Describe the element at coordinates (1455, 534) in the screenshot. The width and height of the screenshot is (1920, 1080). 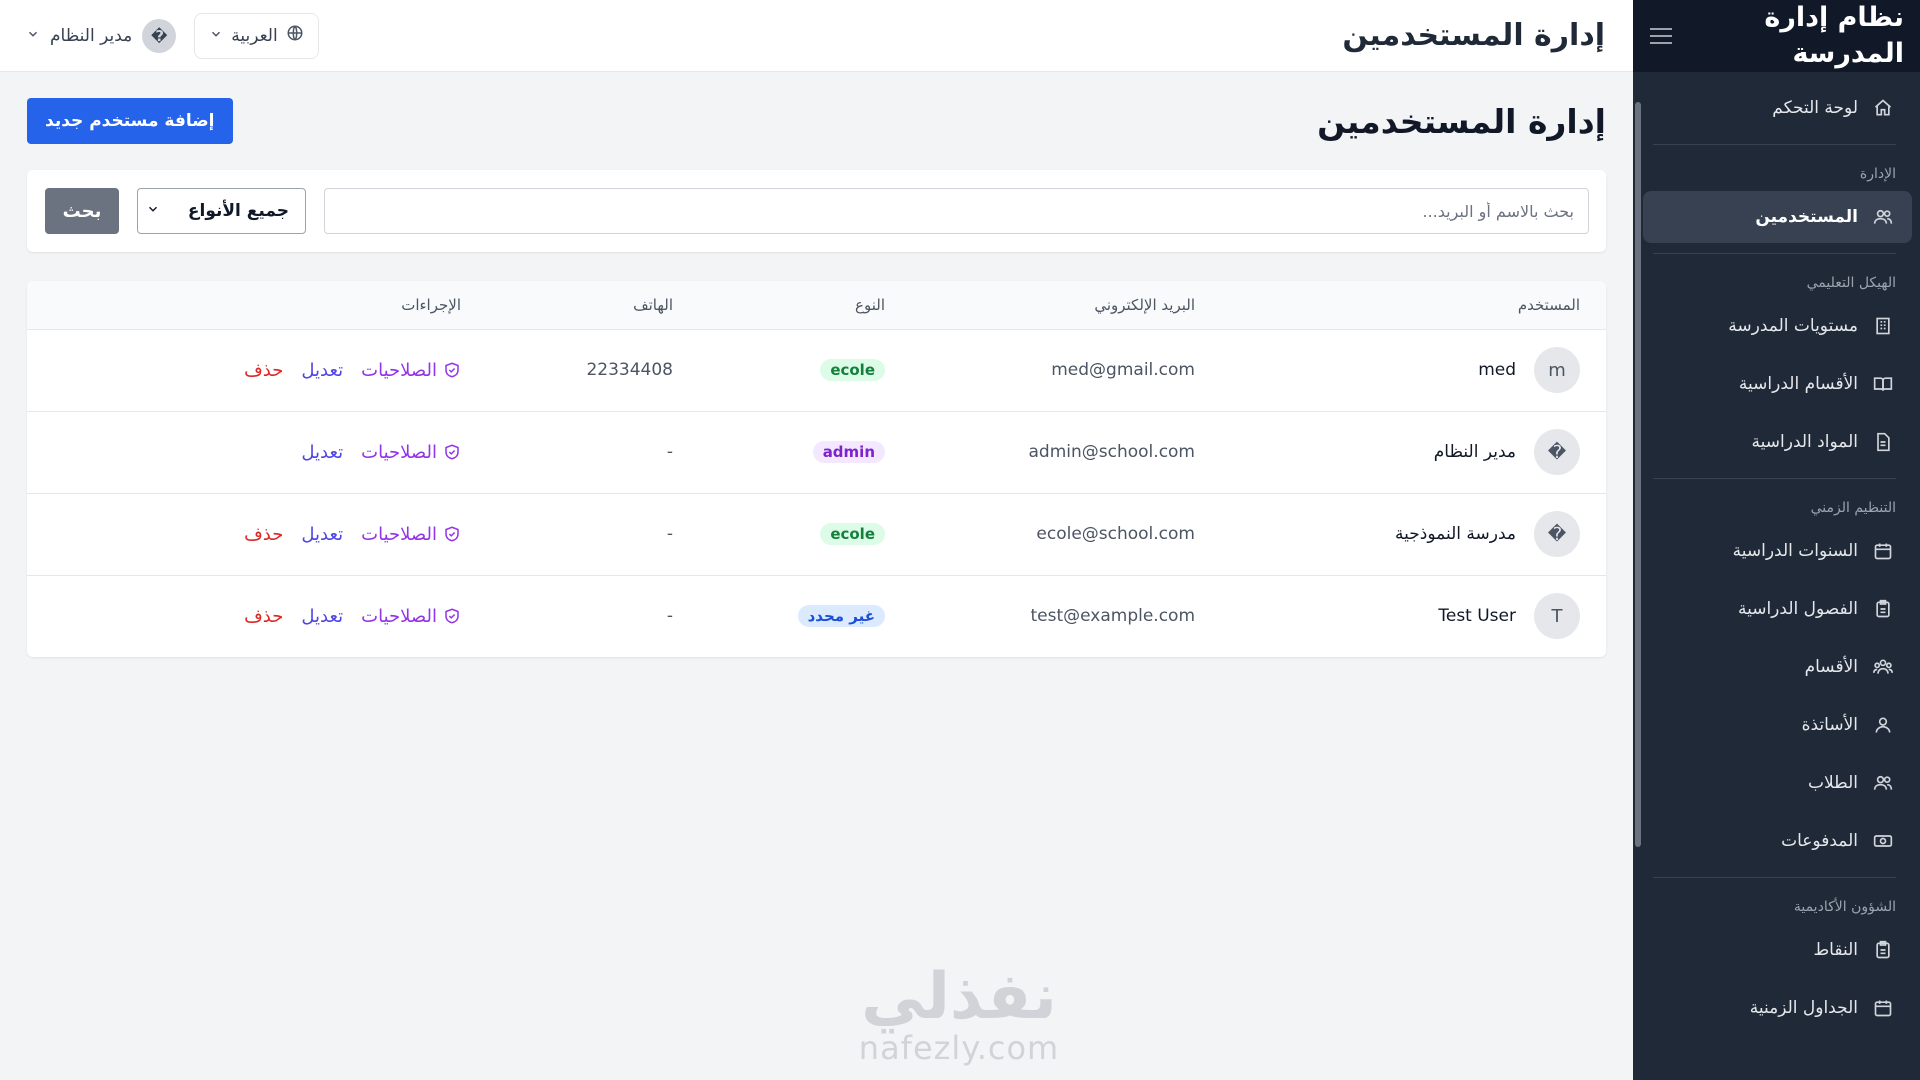
I see `user-name: مدرسة النموذجية` at that location.